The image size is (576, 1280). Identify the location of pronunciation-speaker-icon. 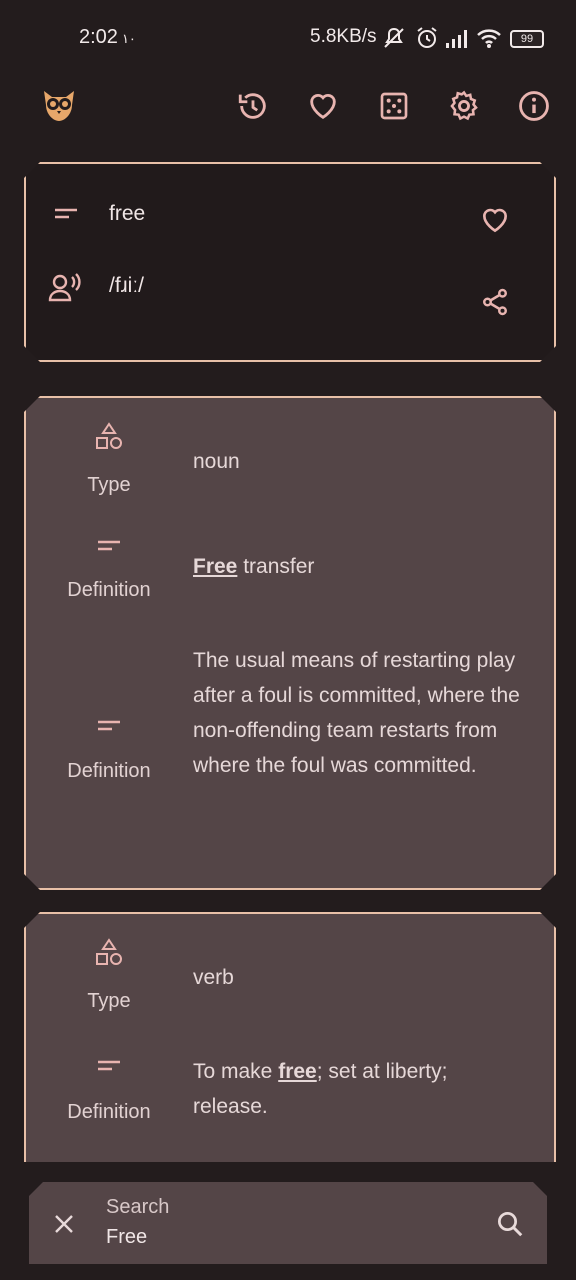
(66, 287).